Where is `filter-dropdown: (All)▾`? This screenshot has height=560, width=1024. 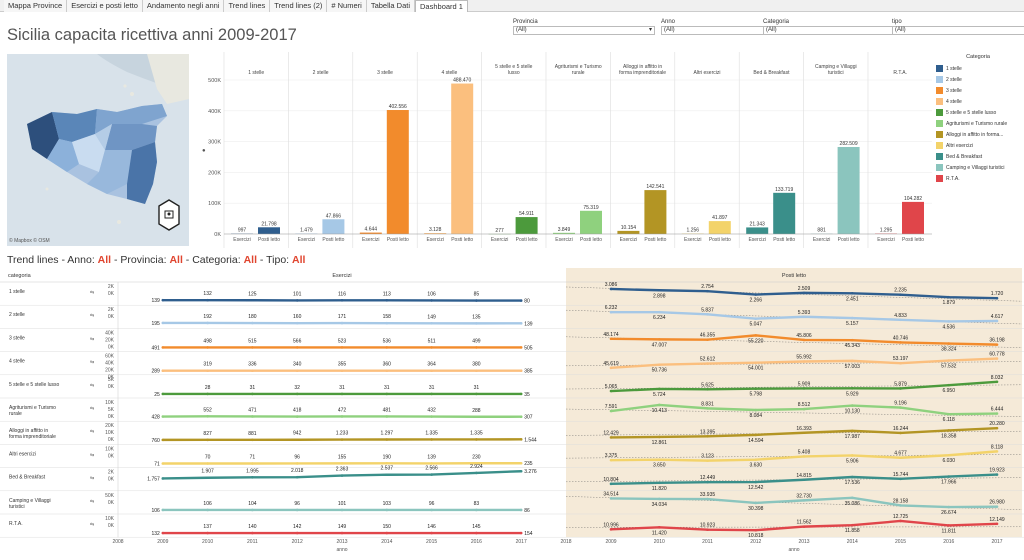 filter-dropdown: (All)▾ is located at coordinates (834, 30).